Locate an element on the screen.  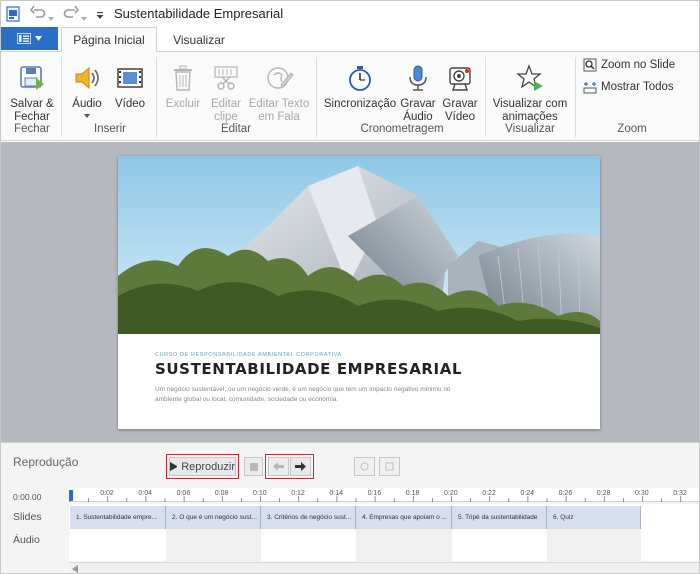
app-logo-icon is located at coordinates (13, 15).